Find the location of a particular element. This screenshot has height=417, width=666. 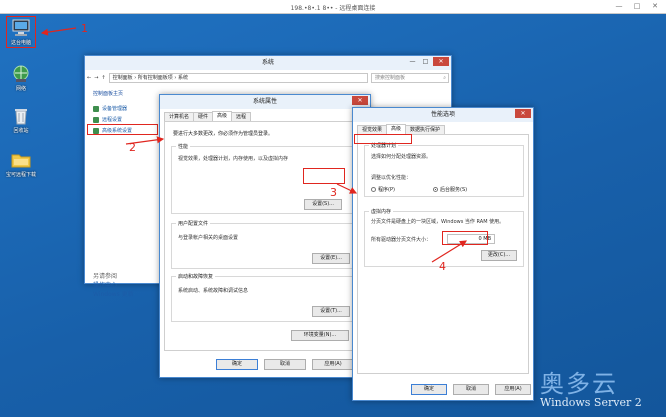

desktop-icon-label: 回收站 is located at coordinates (21, 131).